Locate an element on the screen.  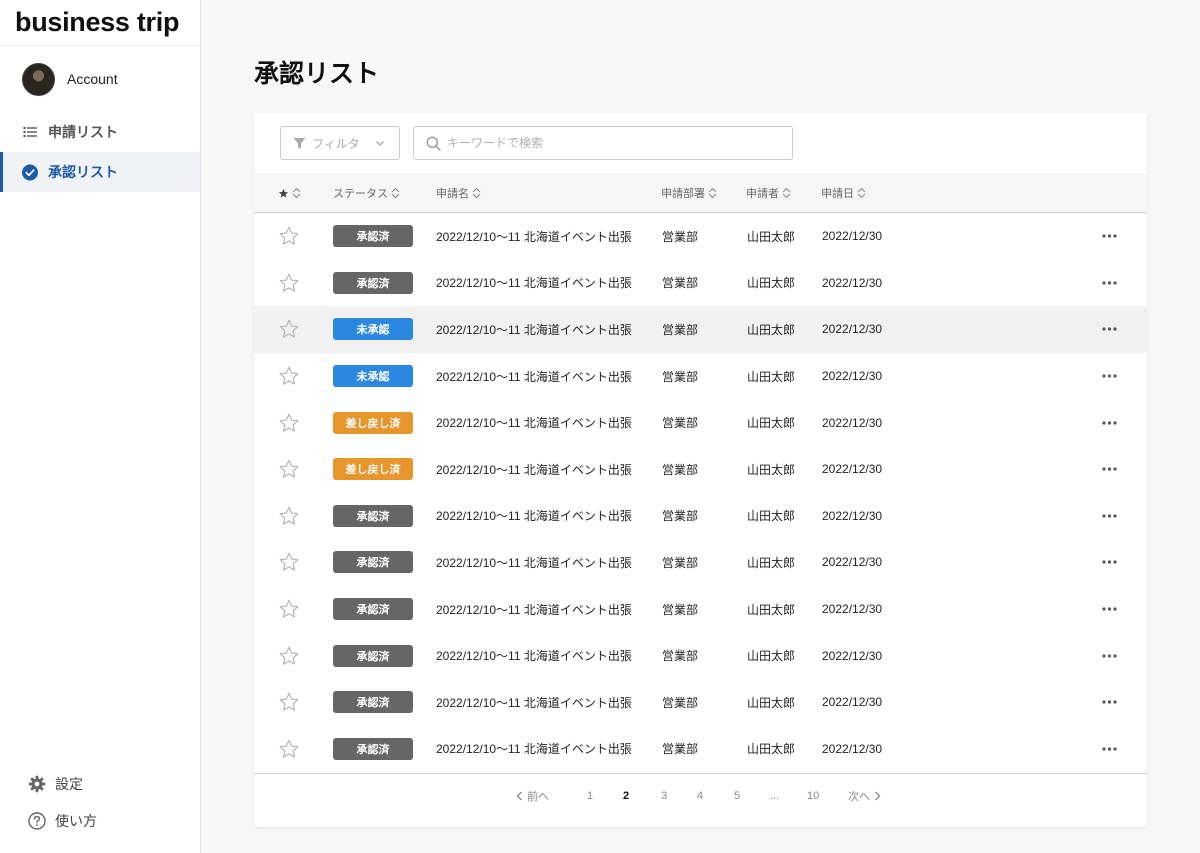
search-input is located at coordinates (607, 143).